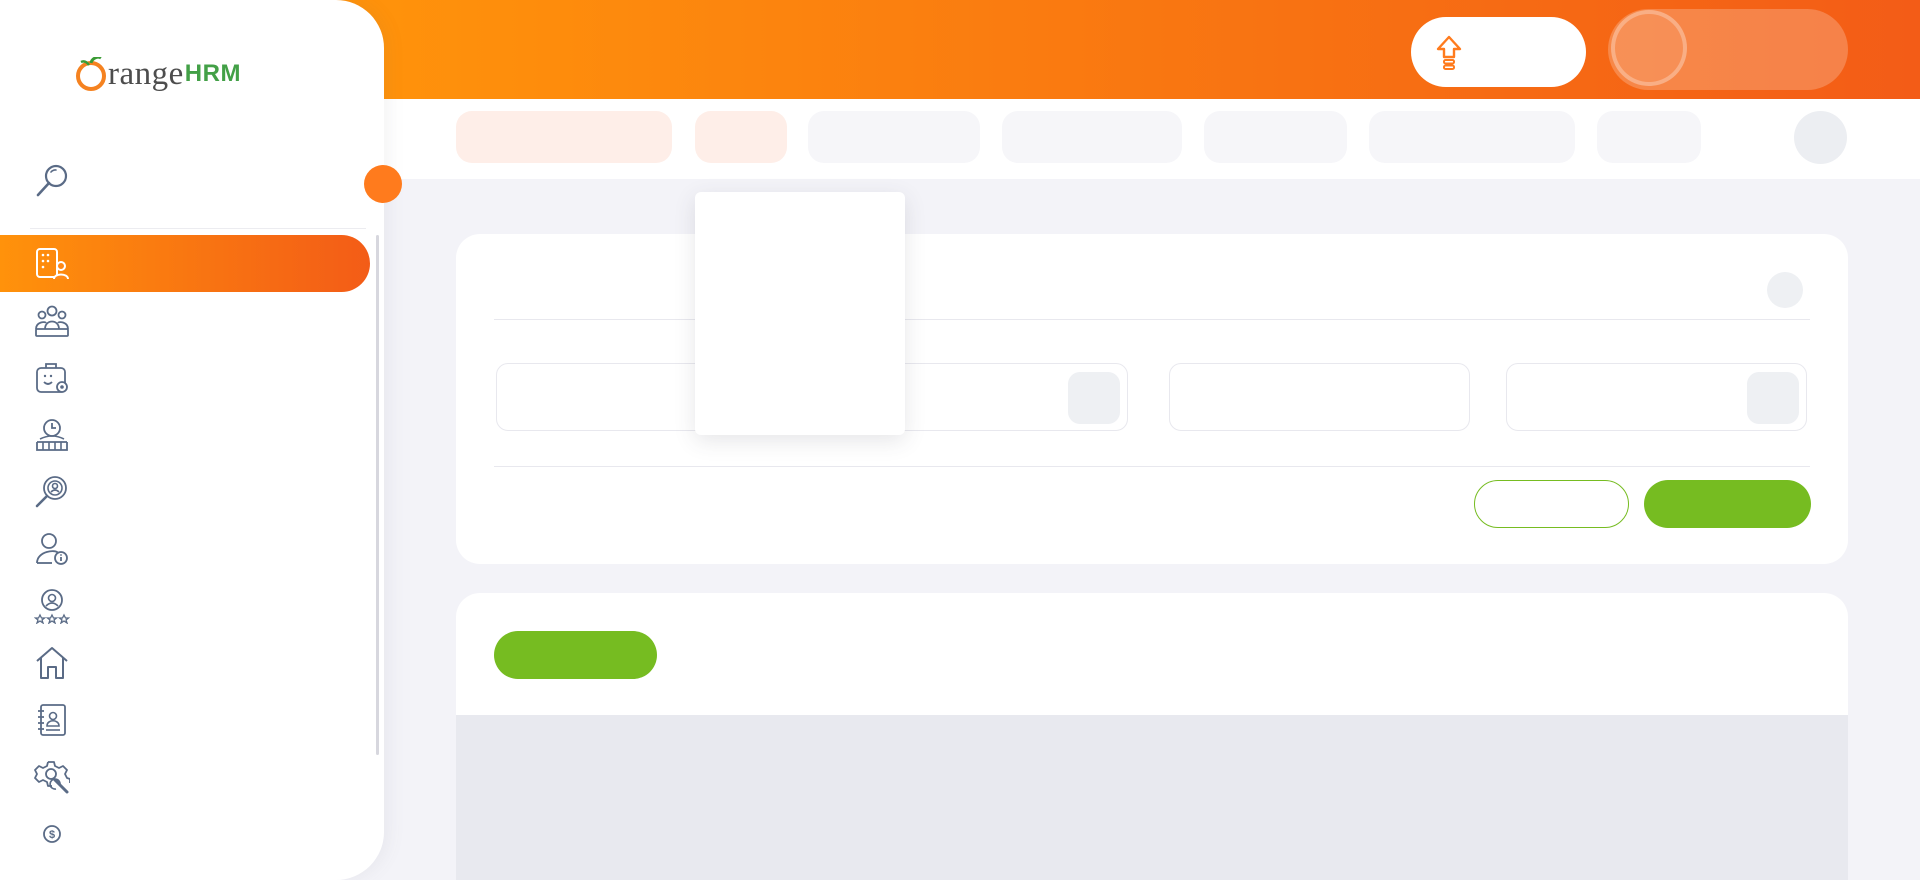 The width and height of the screenshot is (1920, 880). Describe the element at coordinates (1773, 398) in the screenshot. I see `filter-field-4-dropdown-button` at that location.